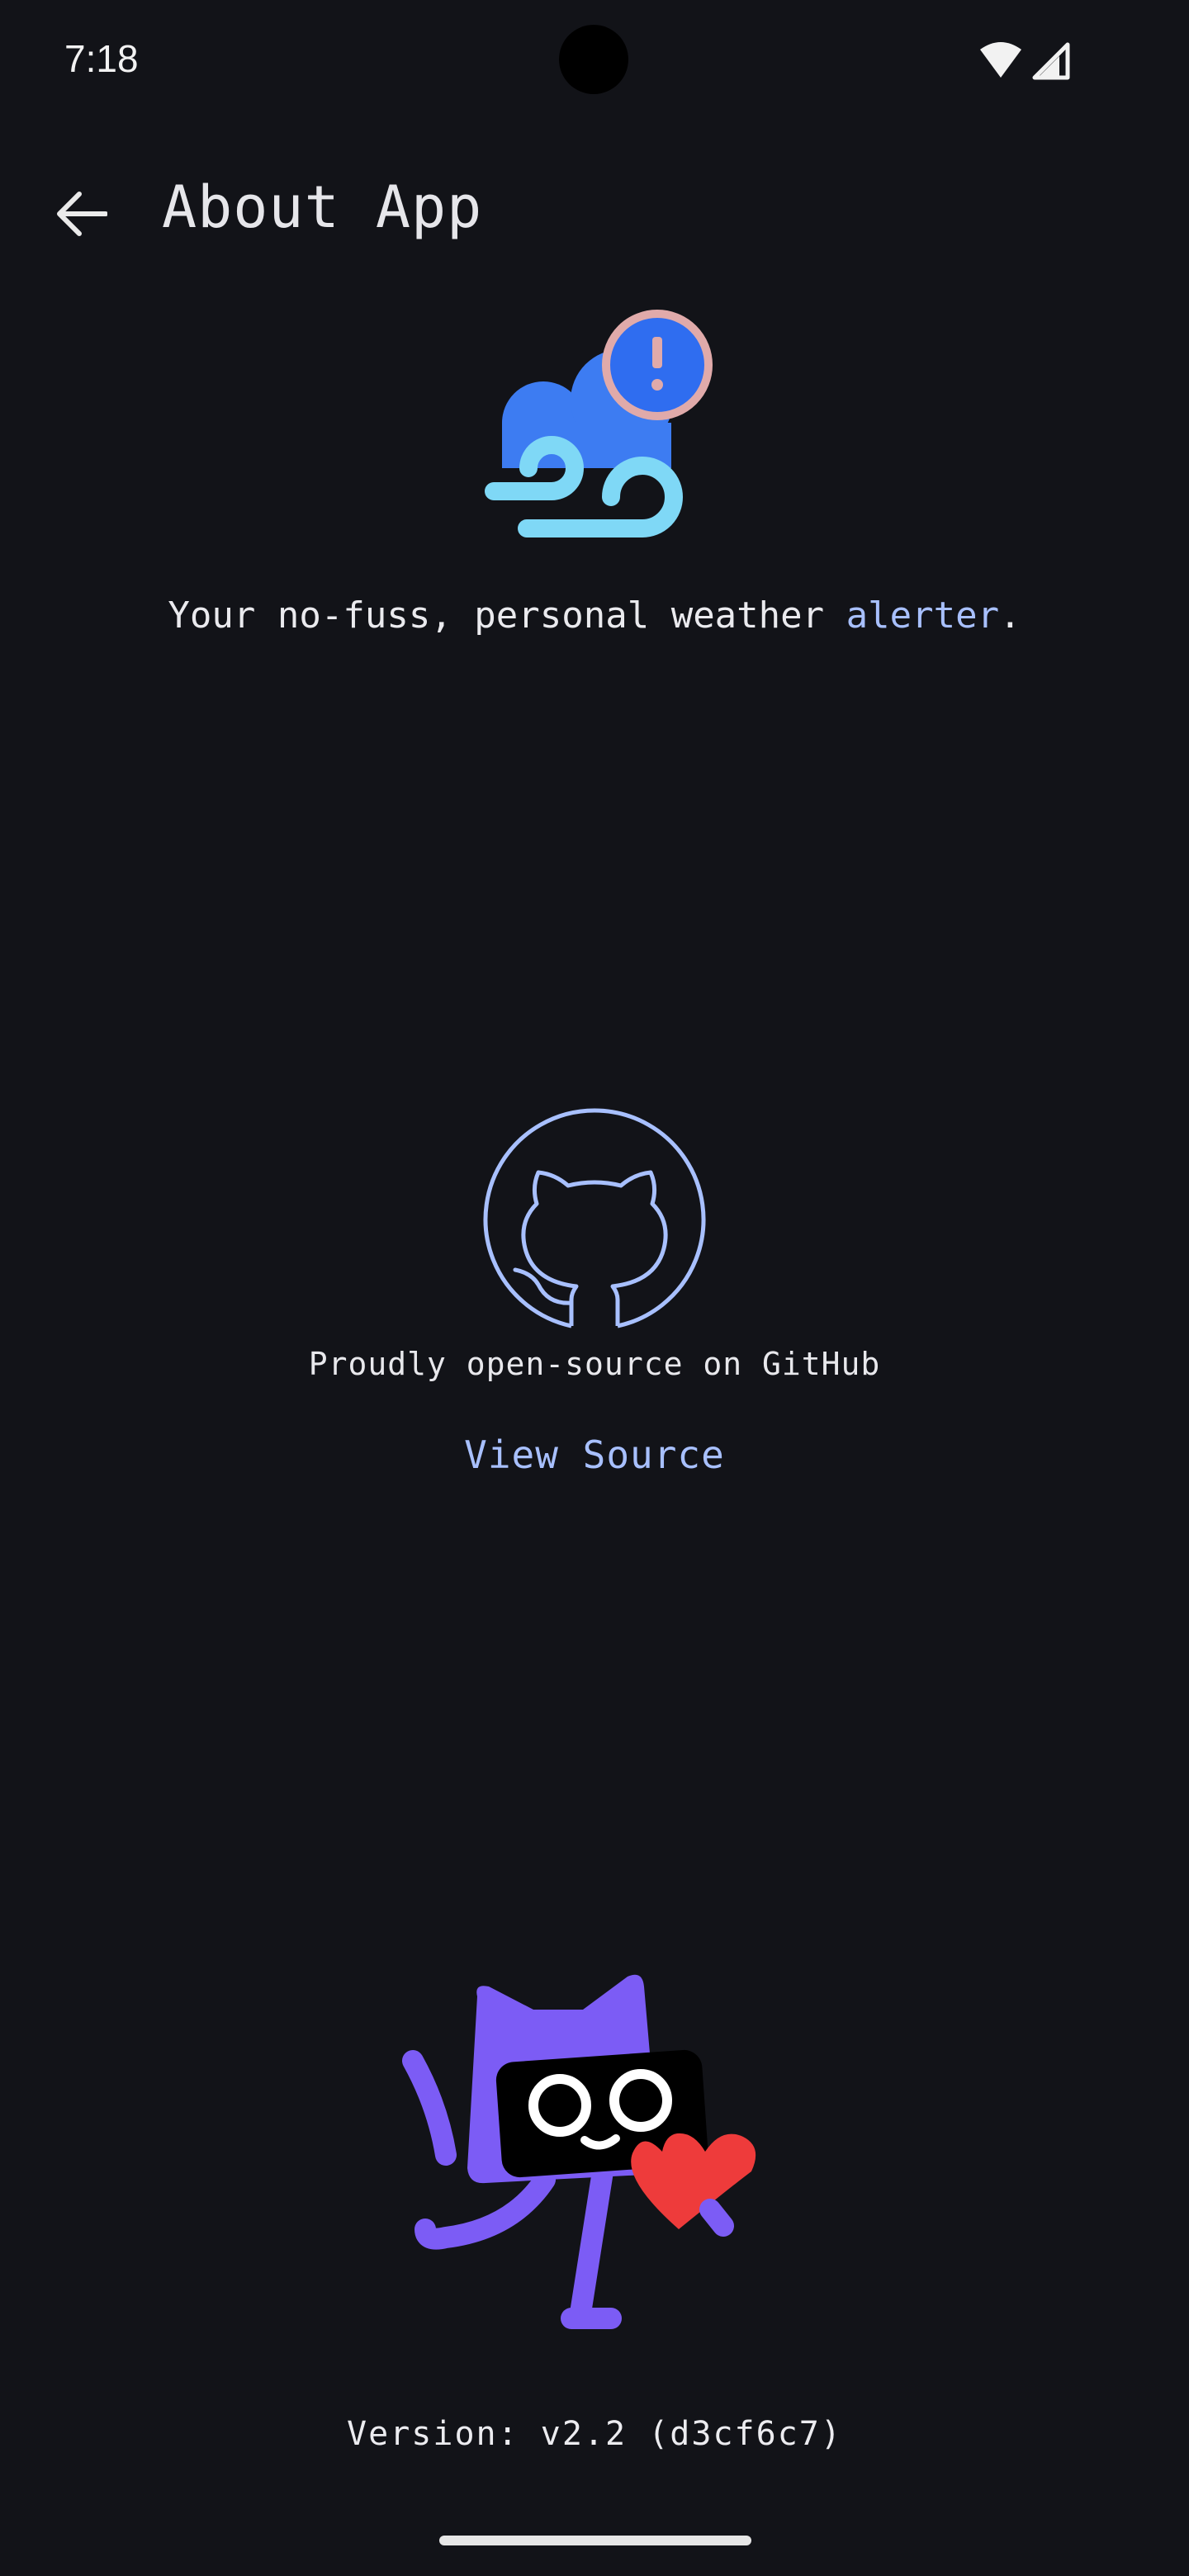 This screenshot has width=1189, height=2576. What do you see at coordinates (923, 615) in the screenshot?
I see `tagline-accent: alerter` at bounding box center [923, 615].